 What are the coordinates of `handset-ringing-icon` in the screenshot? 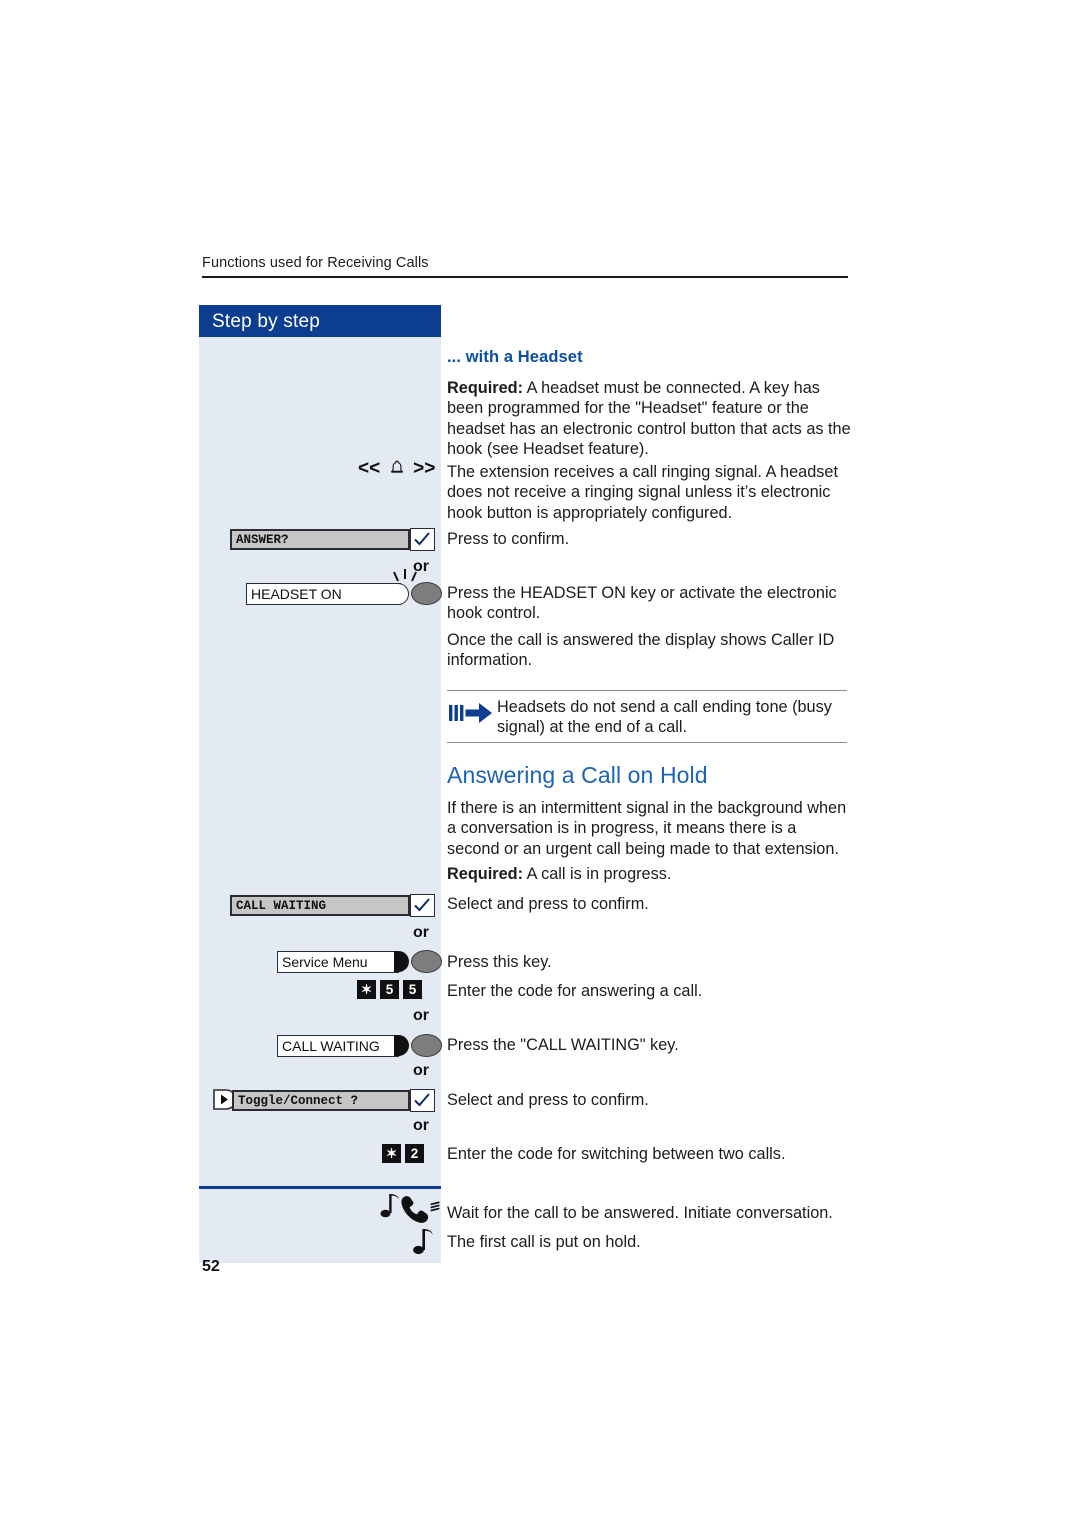 It's located at (410, 1208).